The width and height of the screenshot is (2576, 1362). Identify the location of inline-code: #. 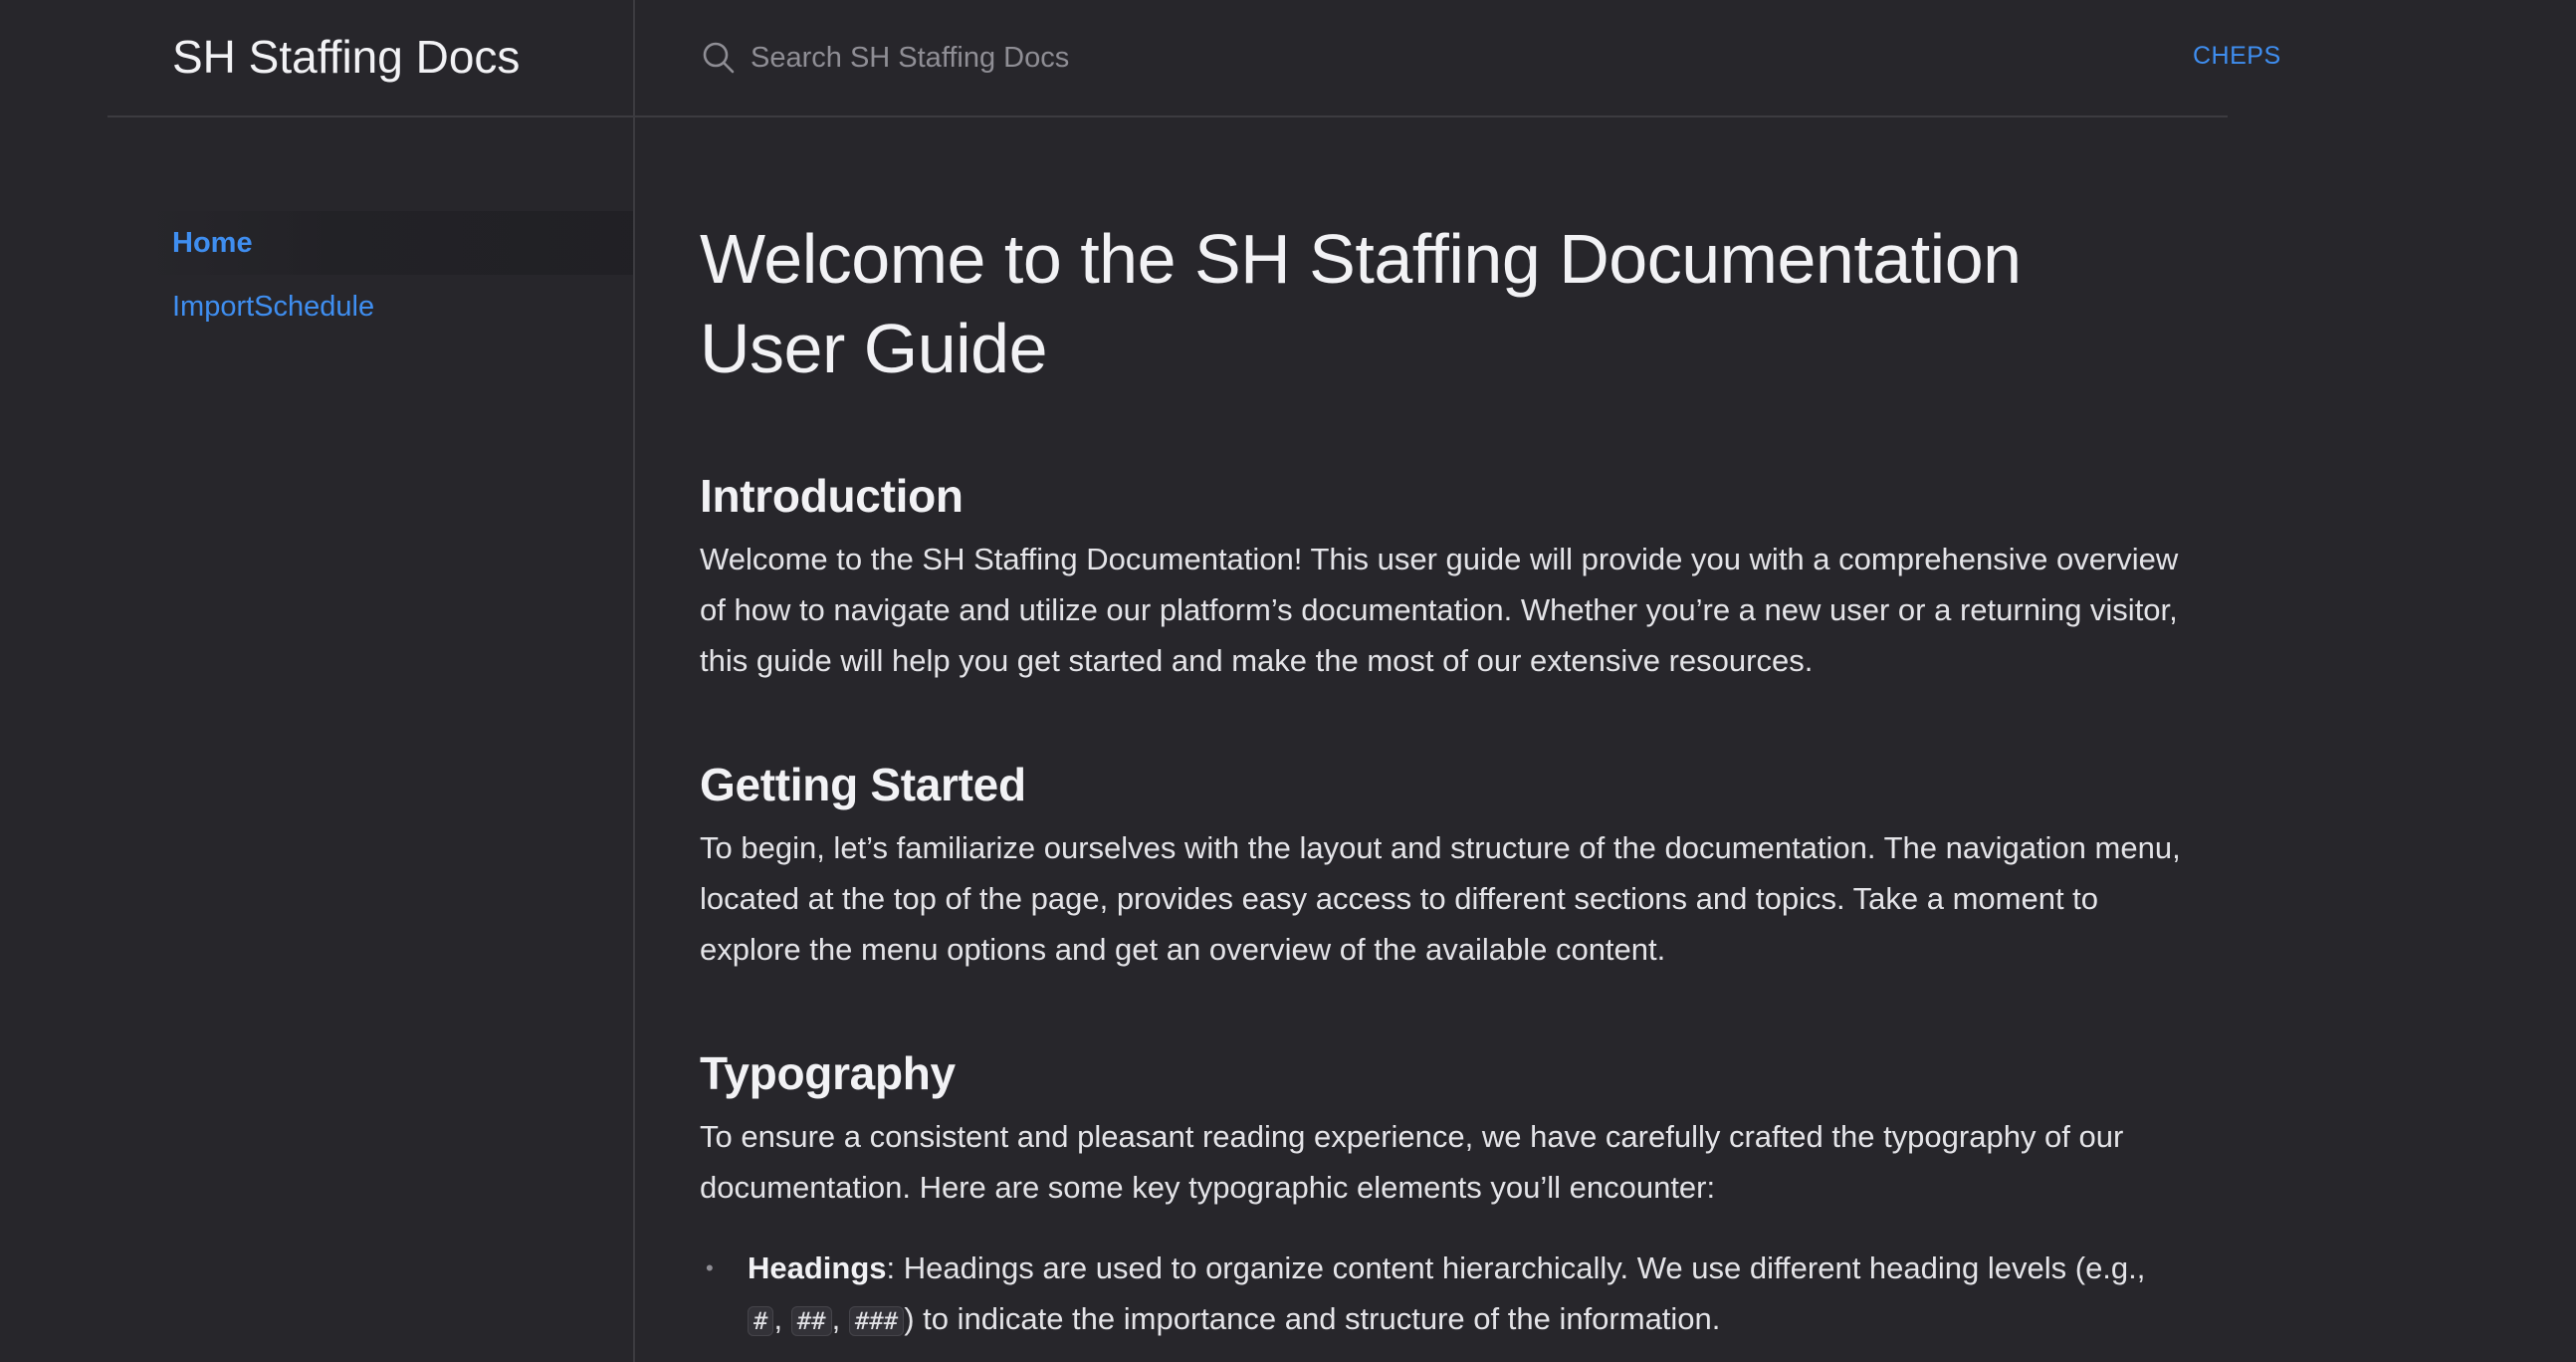
(761, 1321).